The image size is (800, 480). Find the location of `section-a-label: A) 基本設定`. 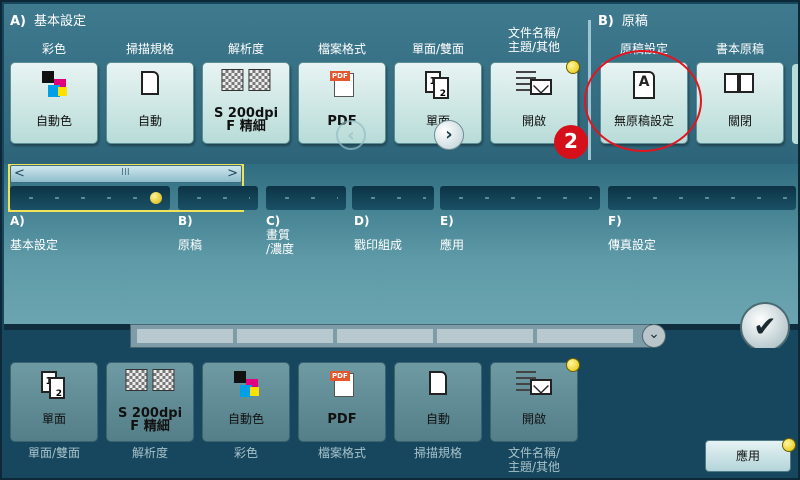

section-a-label: A) 基本設定 is located at coordinates (48, 19).